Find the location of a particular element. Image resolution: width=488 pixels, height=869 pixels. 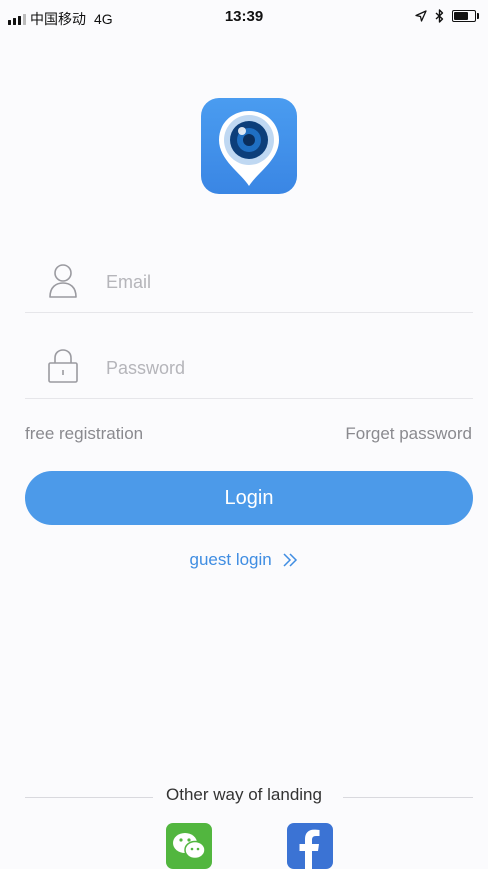

guest-login-link: guest login is located at coordinates (244, 560).